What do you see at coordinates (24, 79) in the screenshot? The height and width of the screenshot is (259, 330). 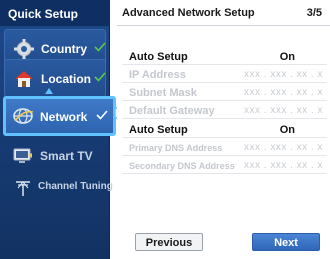 I see `home-icon` at bounding box center [24, 79].